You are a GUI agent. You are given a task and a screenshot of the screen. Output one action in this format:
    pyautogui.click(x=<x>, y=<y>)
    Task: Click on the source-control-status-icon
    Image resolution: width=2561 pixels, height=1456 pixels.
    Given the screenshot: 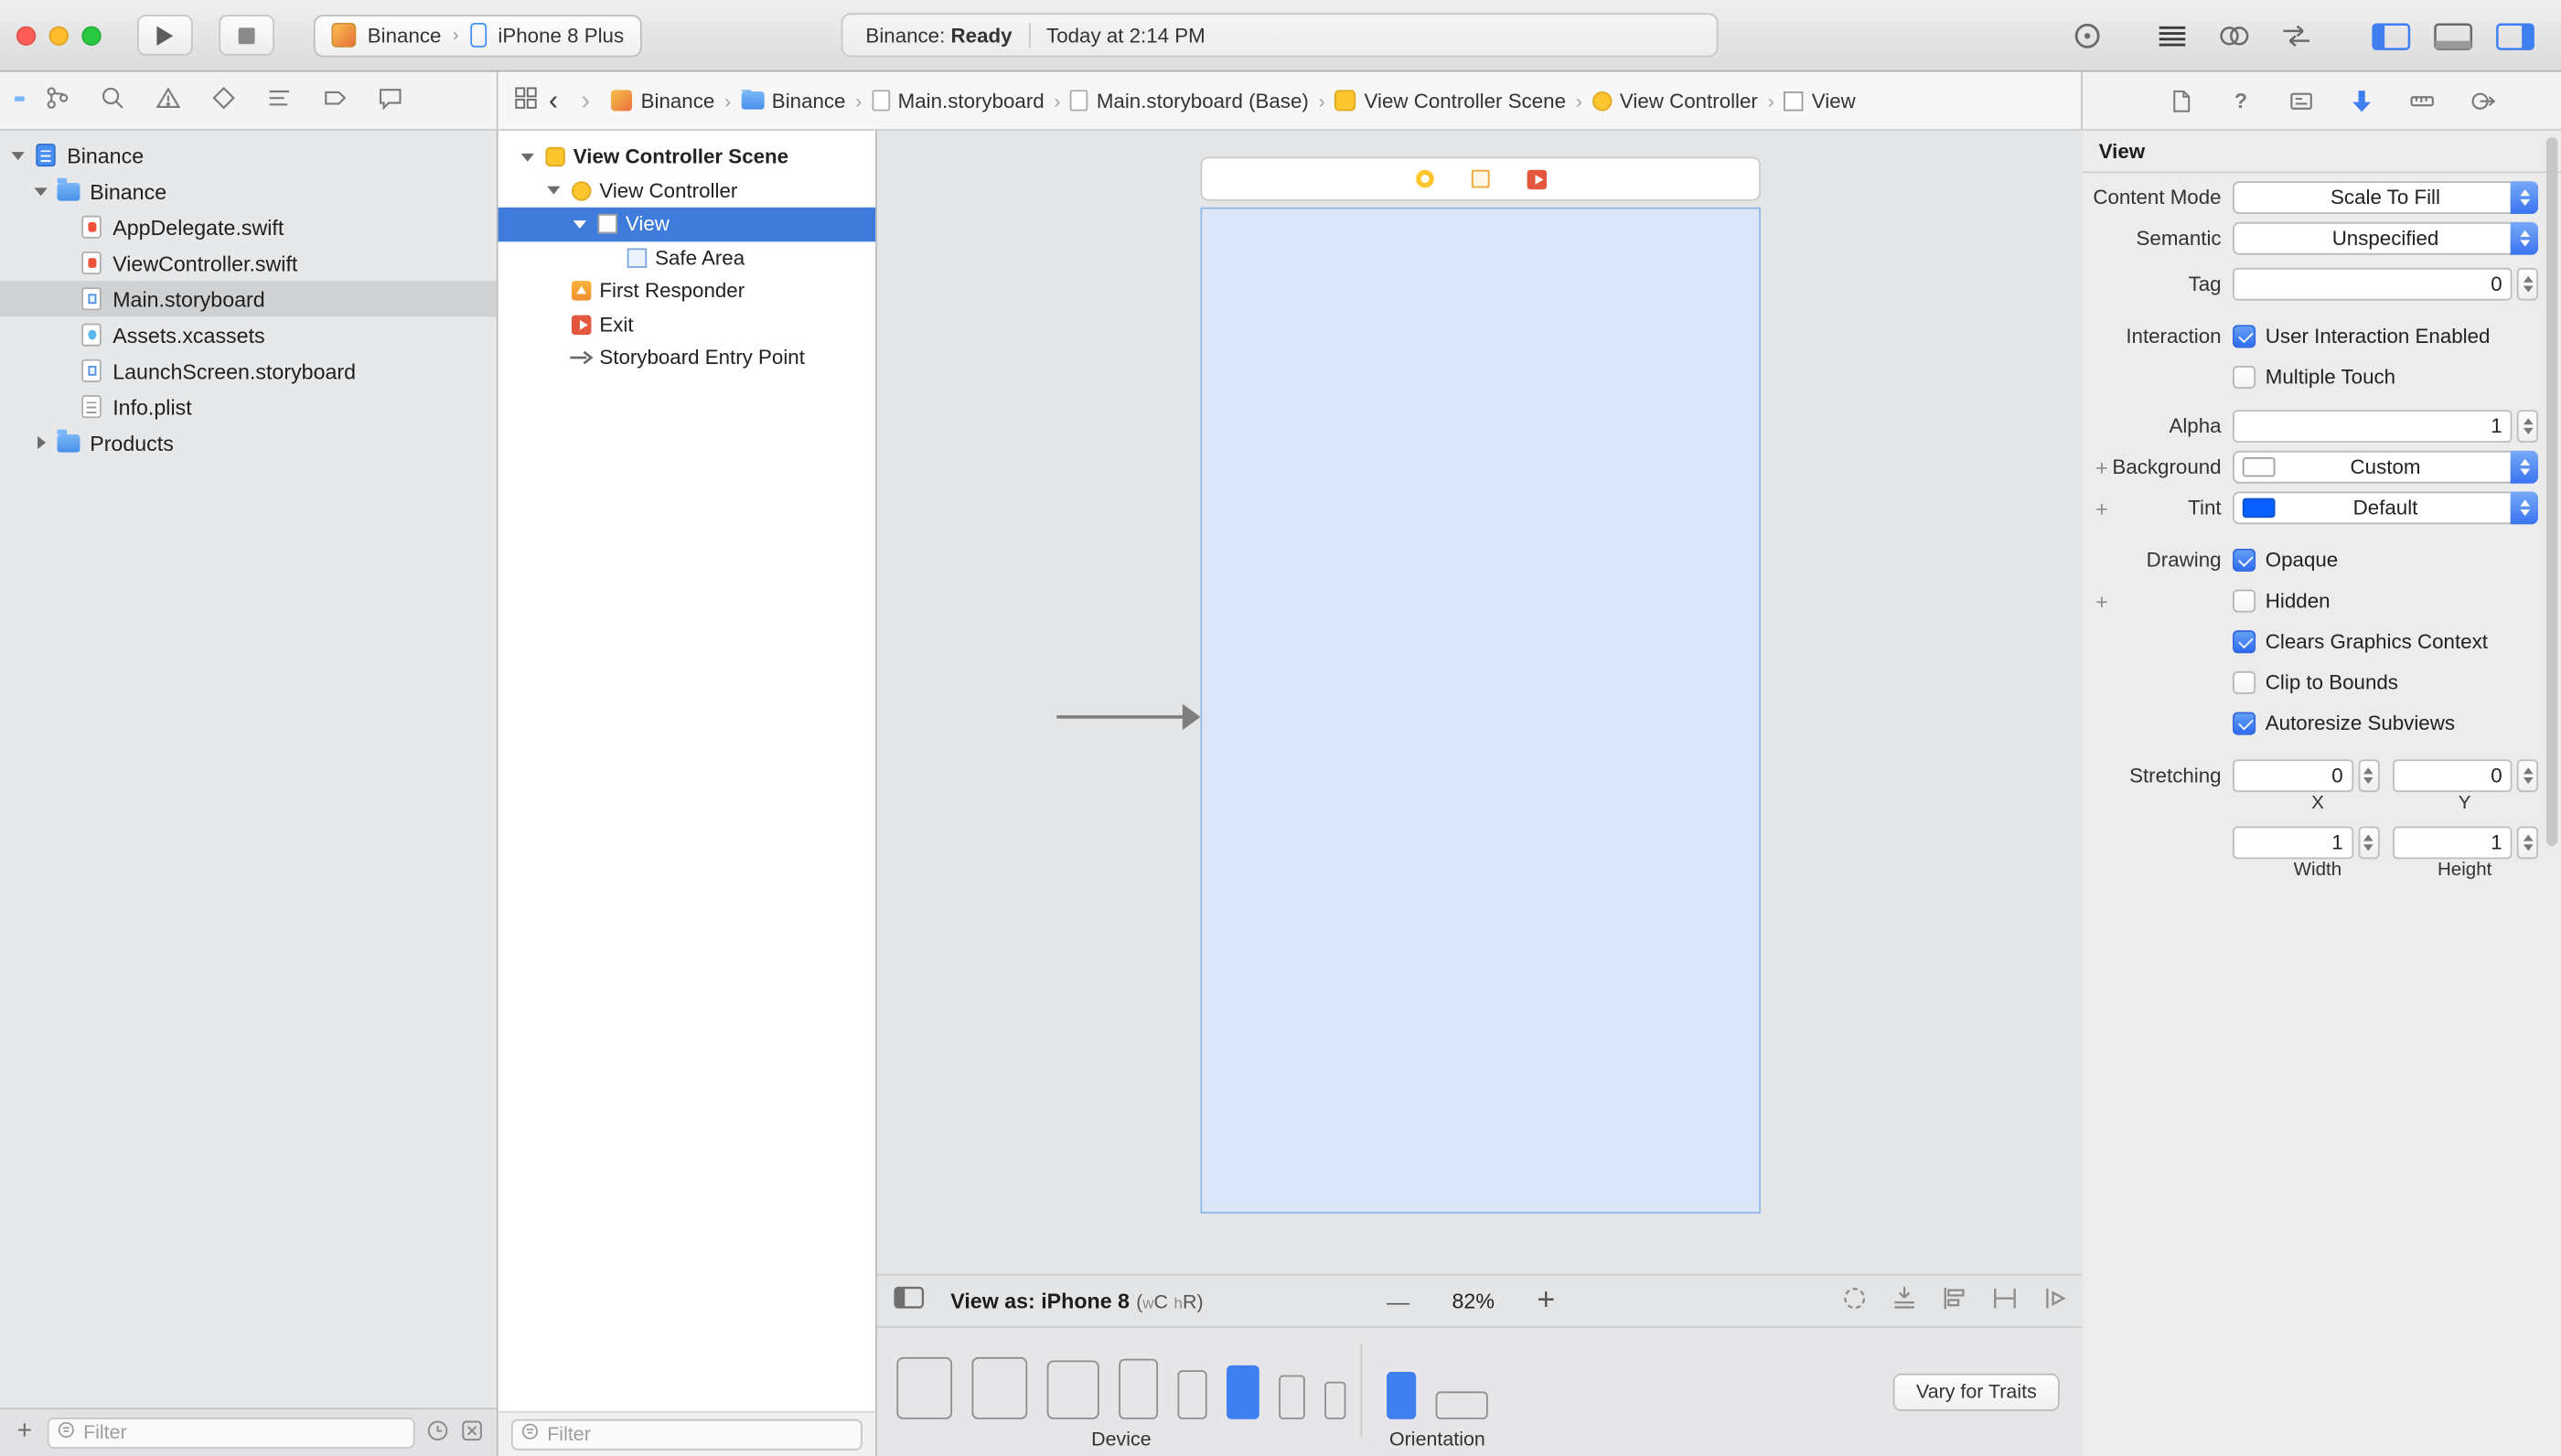 What is the action you would take?
    pyautogui.click(x=472, y=1432)
    